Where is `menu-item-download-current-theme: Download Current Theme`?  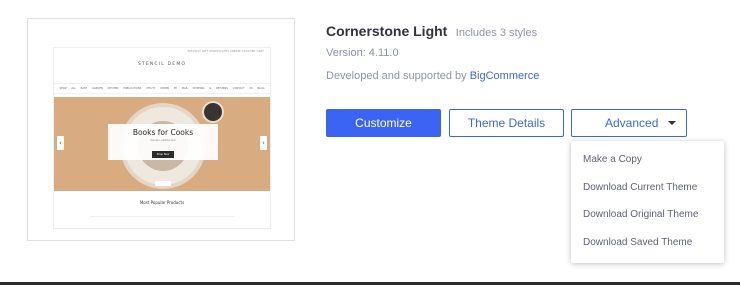
menu-item-download-current-theme: Download Current Theme is located at coordinates (640, 187).